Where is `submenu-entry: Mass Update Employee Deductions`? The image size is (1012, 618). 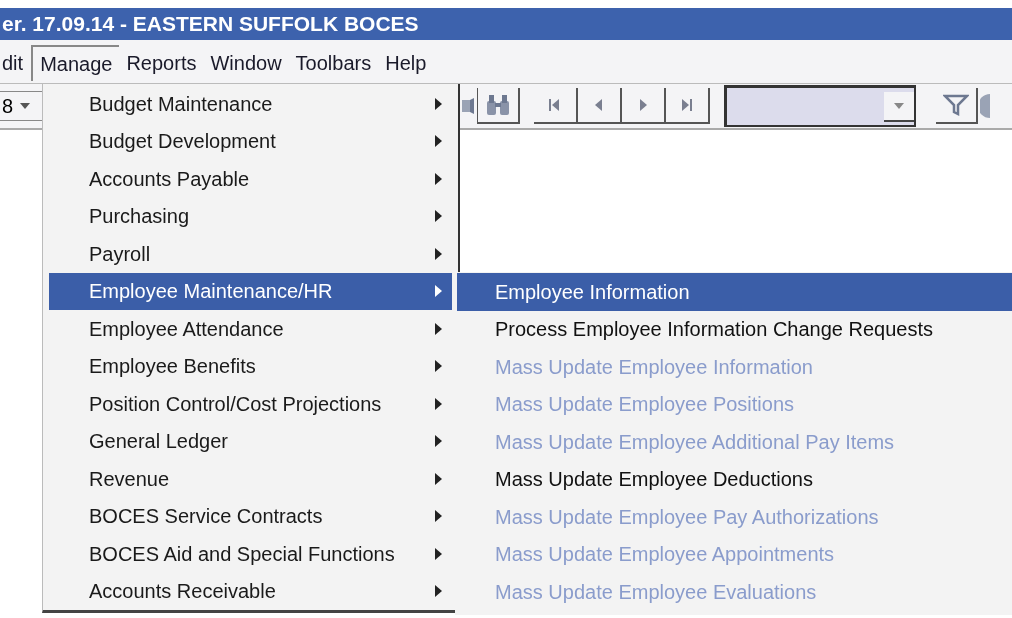 submenu-entry: Mass Update Employee Deductions is located at coordinates (734, 479).